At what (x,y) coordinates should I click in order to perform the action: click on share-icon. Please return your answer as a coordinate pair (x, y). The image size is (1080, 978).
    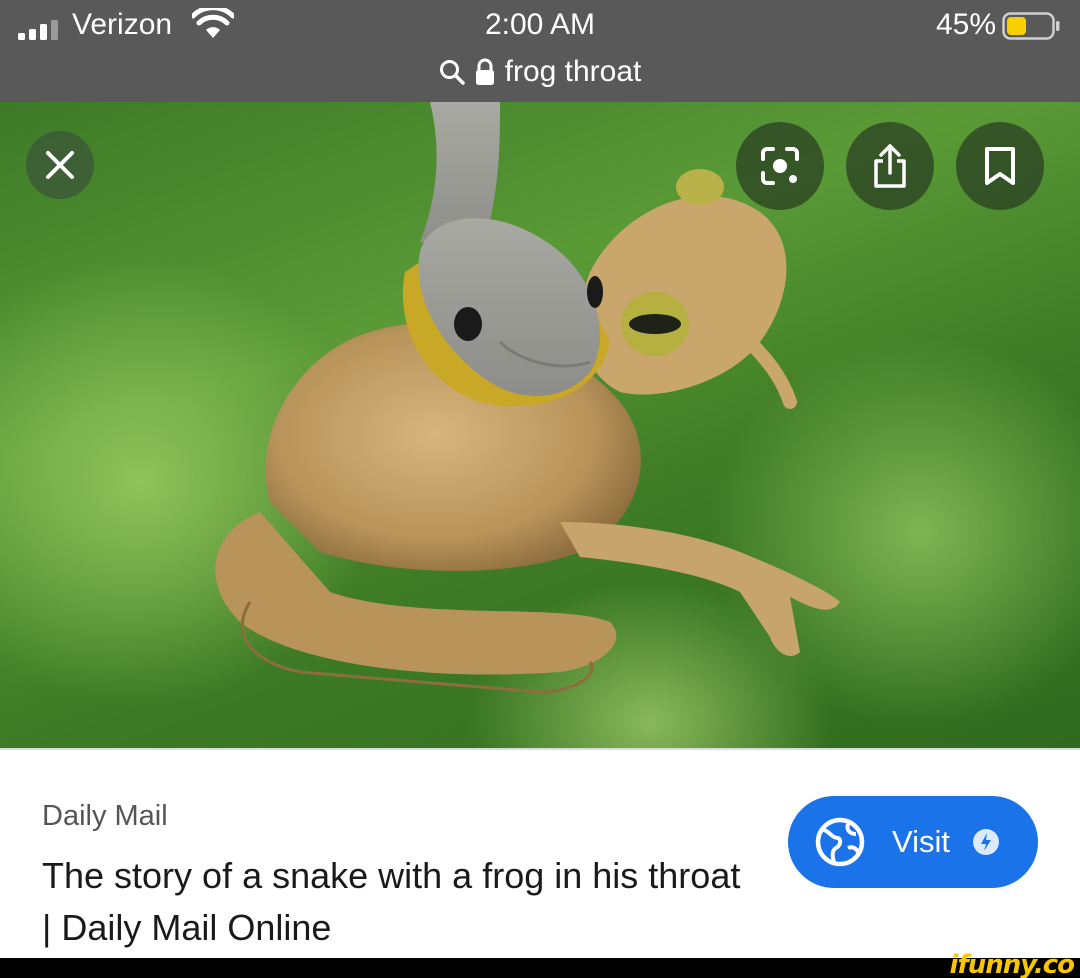
    Looking at the image, I should click on (890, 166).